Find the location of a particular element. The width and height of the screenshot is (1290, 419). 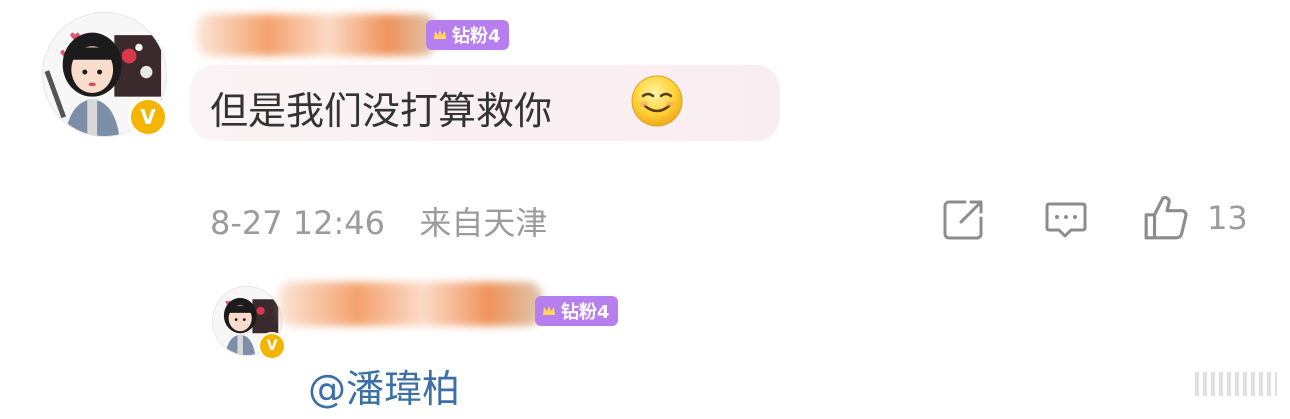

smile-emoji-icon is located at coordinates (657, 101).